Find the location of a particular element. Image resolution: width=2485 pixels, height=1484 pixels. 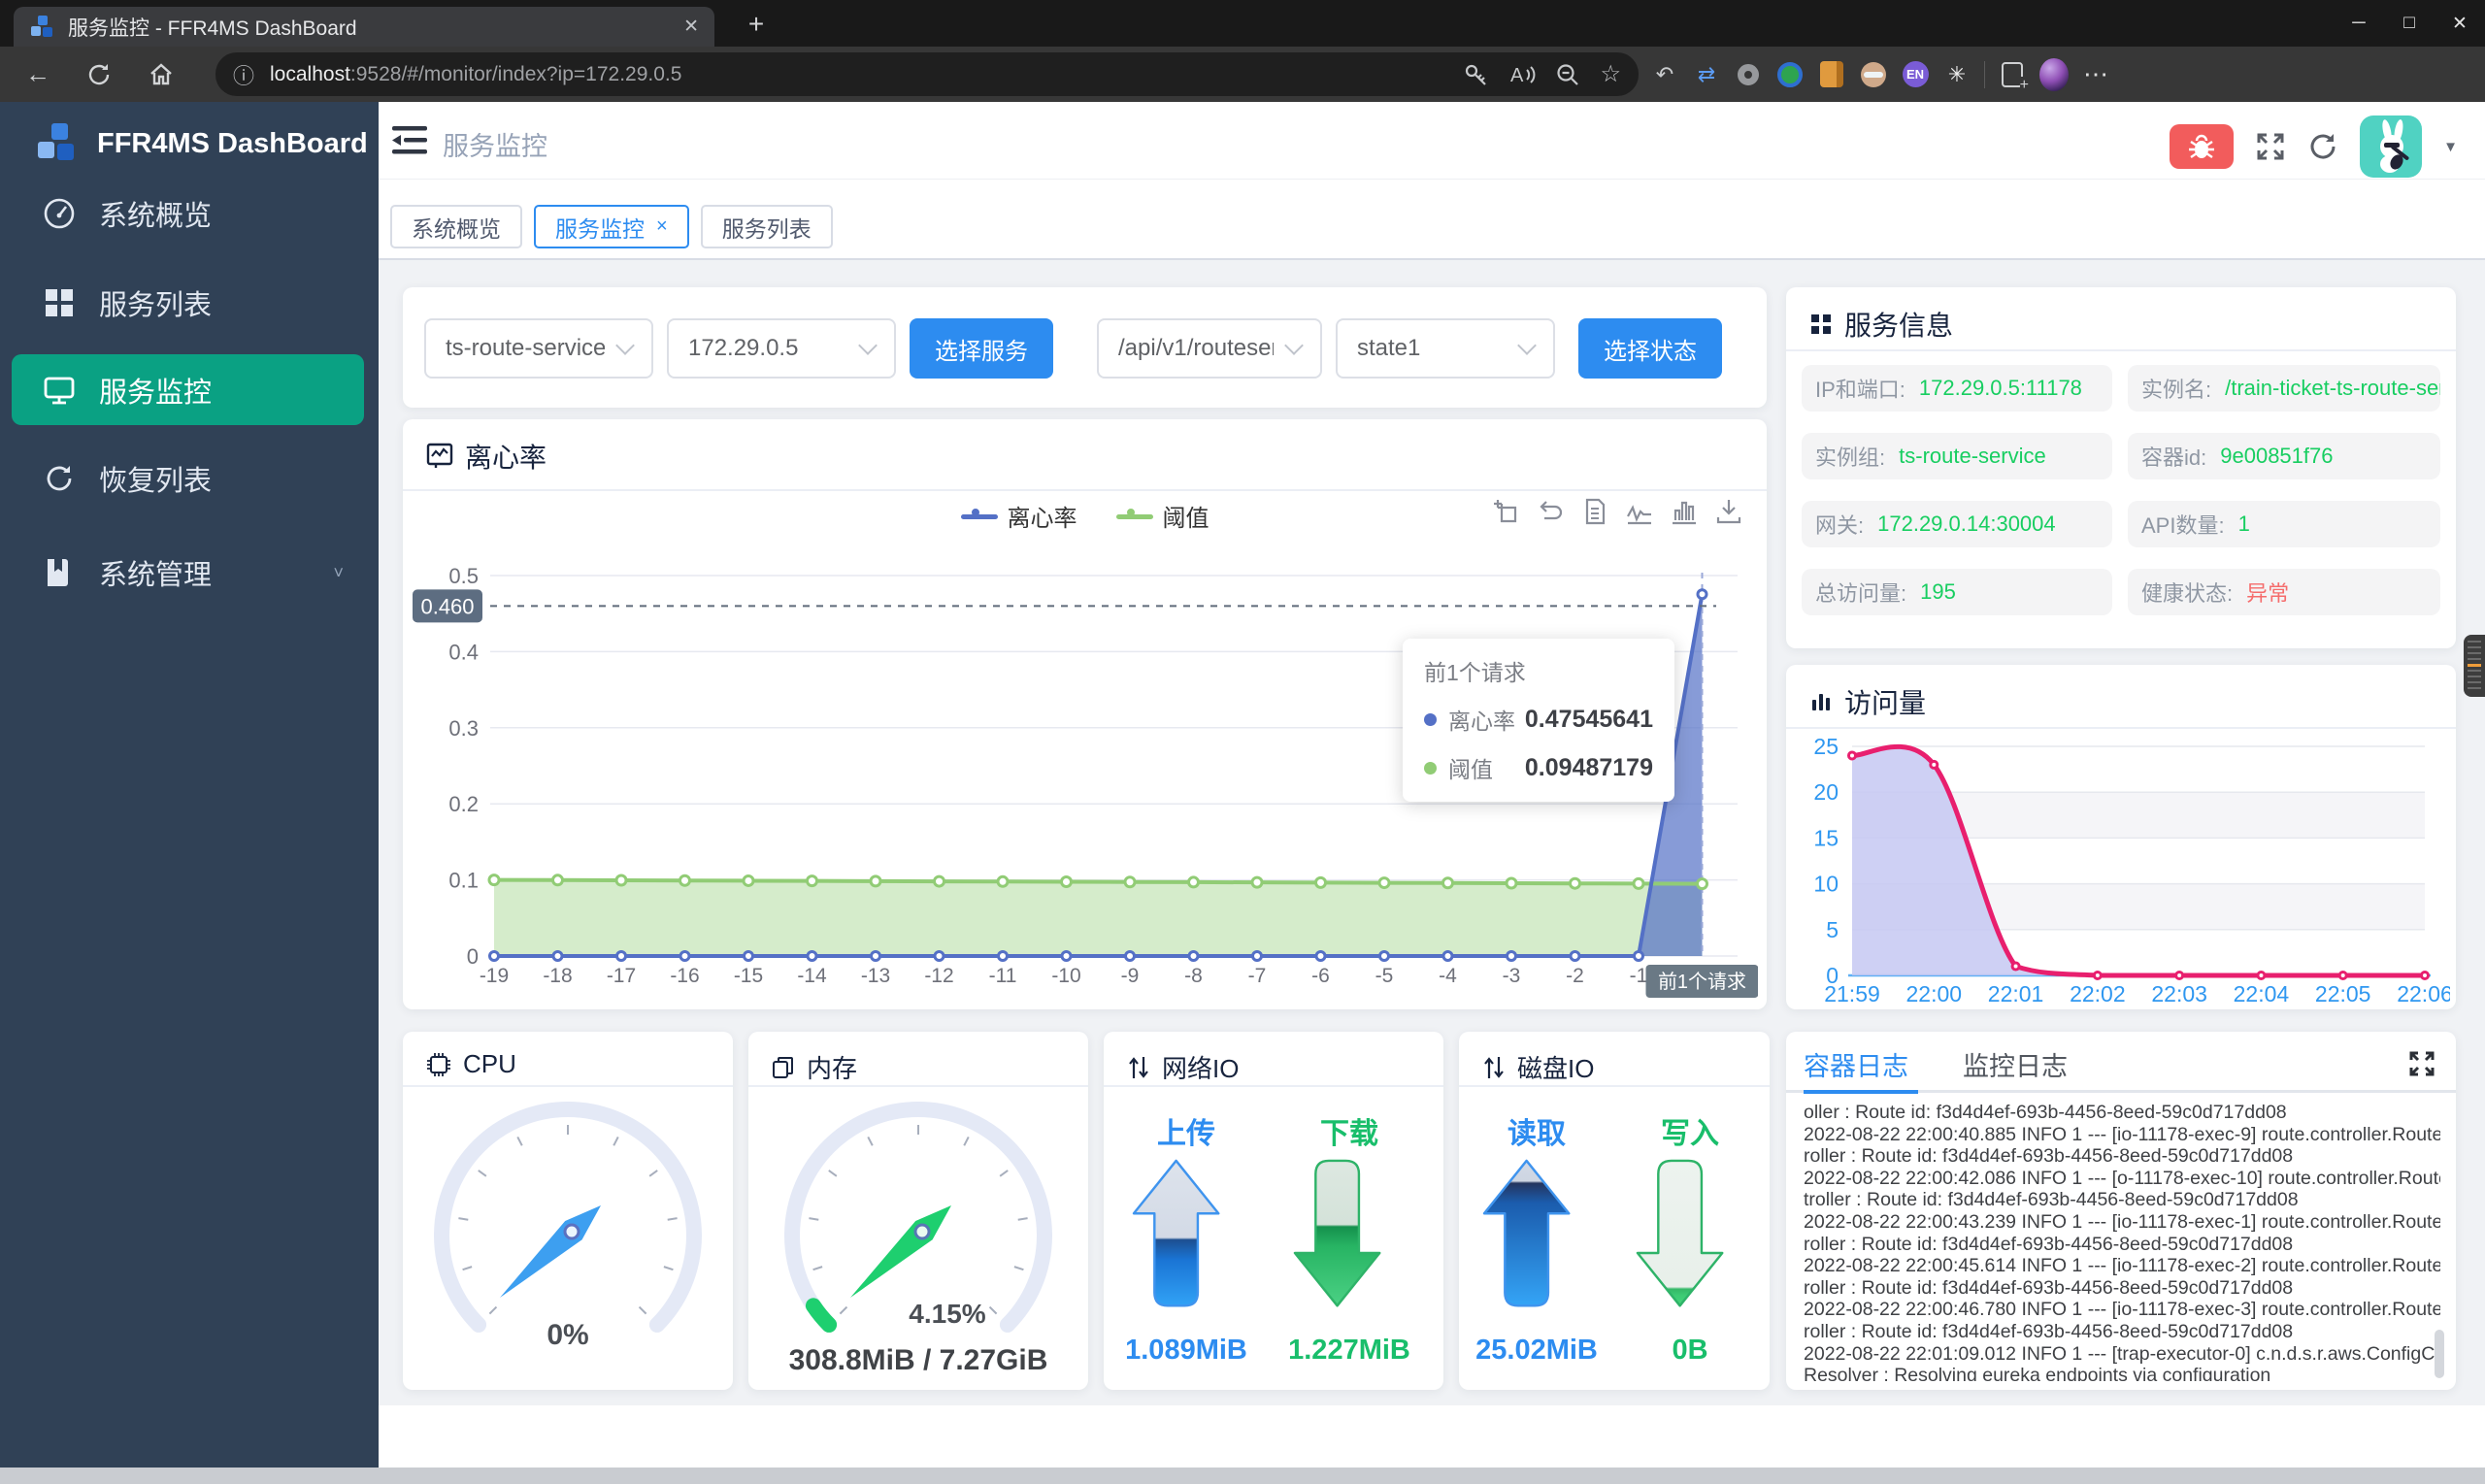

tab-close-icon: ✕ is located at coordinates (691, 27).